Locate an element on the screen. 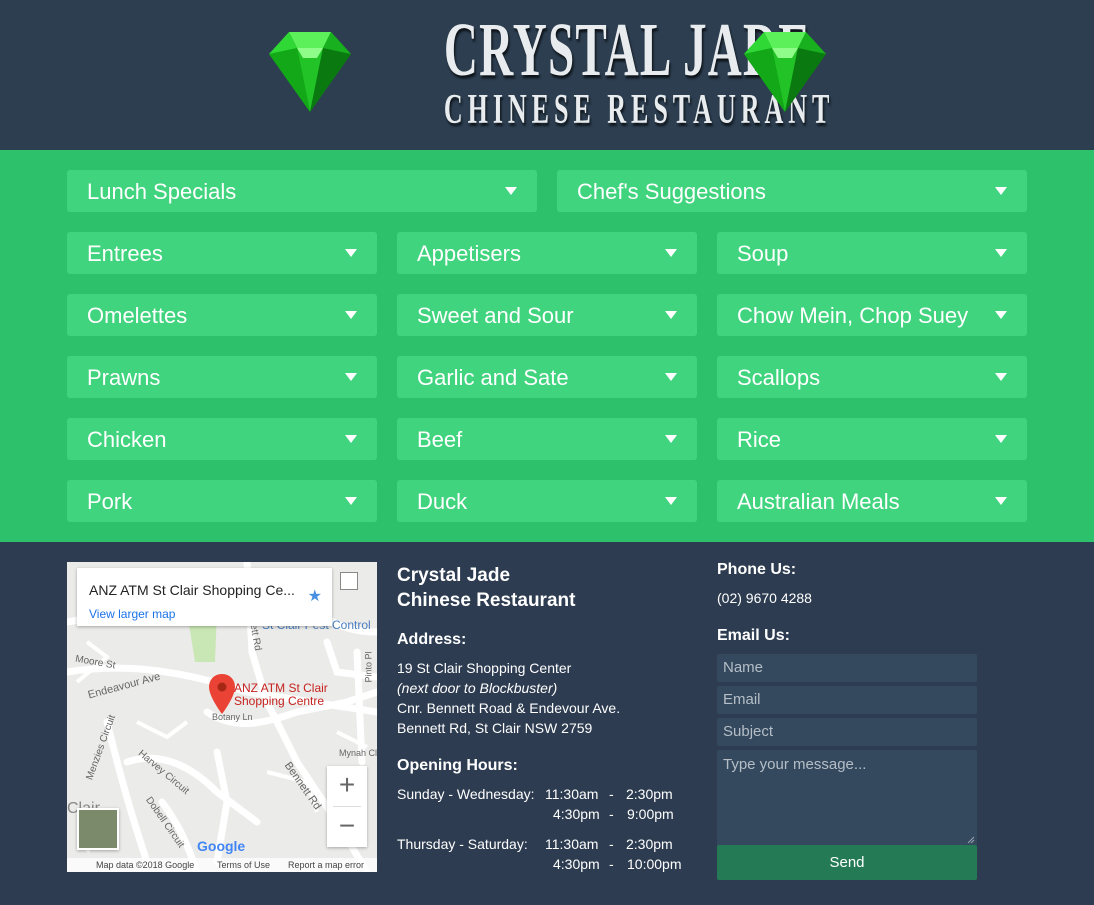  menu-dropdown-lunch-specials: Lunch Specials is located at coordinates (302, 191).